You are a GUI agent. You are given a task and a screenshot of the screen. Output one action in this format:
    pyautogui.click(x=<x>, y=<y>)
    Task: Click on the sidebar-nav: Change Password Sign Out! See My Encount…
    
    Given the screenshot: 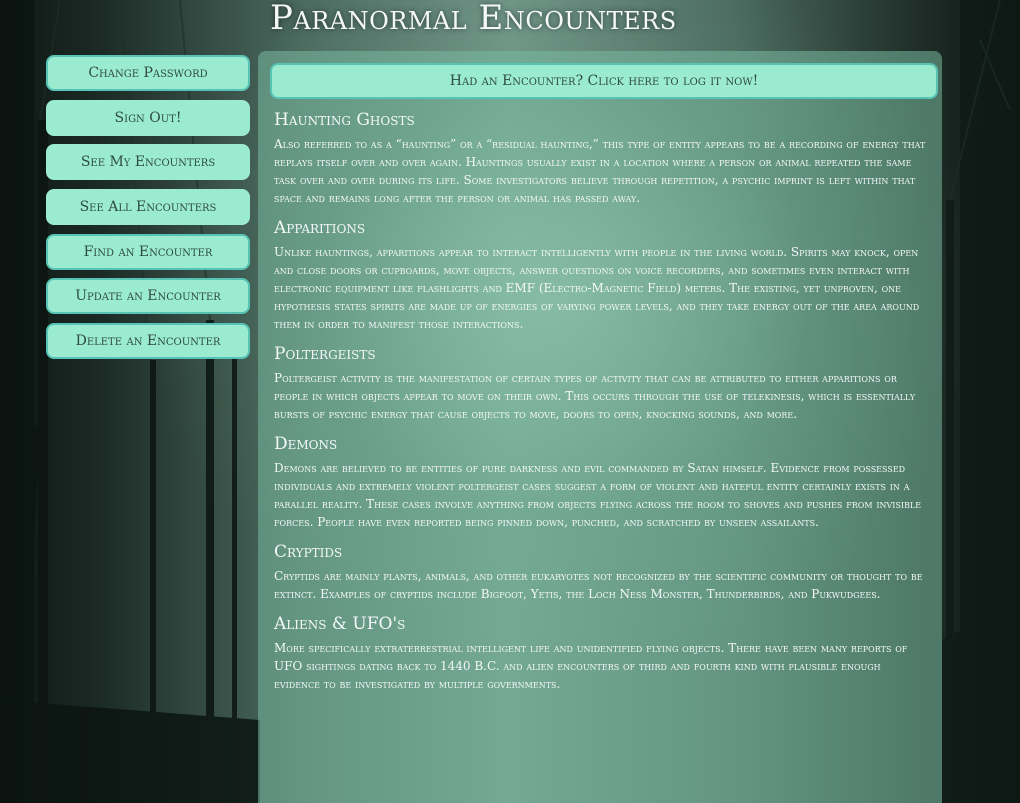 What is the action you would take?
    pyautogui.click(x=148, y=211)
    